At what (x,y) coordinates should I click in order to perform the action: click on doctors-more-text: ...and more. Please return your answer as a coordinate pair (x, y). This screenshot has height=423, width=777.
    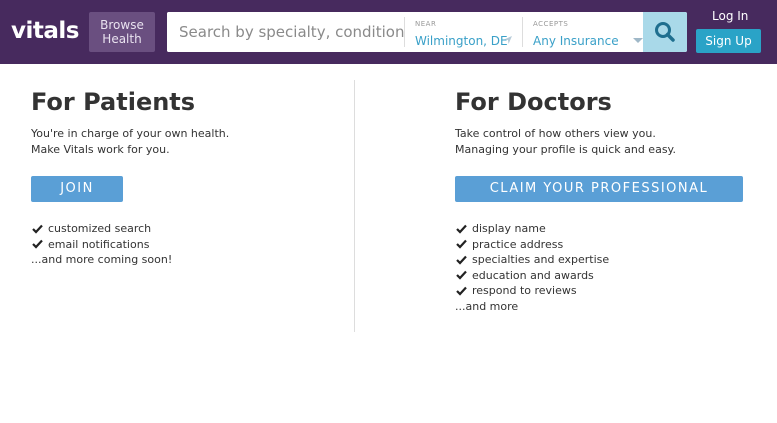
    Looking at the image, I should click on (487, 306).